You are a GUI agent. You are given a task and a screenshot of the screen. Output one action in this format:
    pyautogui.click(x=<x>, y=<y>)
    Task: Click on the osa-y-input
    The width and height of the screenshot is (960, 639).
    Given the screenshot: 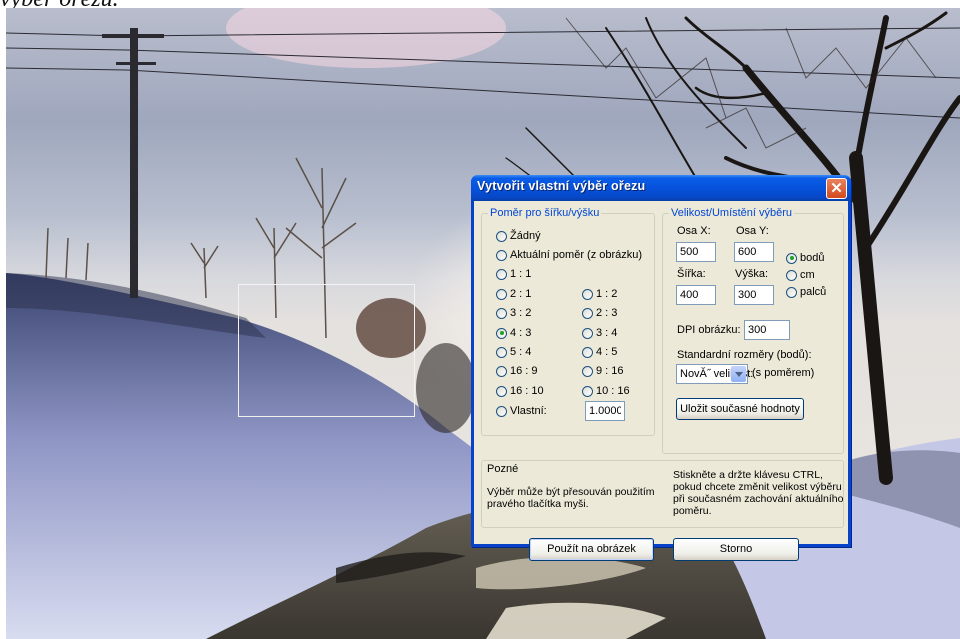 What is the action you would take?
    pyautogui.click(x=754, y=252)
    